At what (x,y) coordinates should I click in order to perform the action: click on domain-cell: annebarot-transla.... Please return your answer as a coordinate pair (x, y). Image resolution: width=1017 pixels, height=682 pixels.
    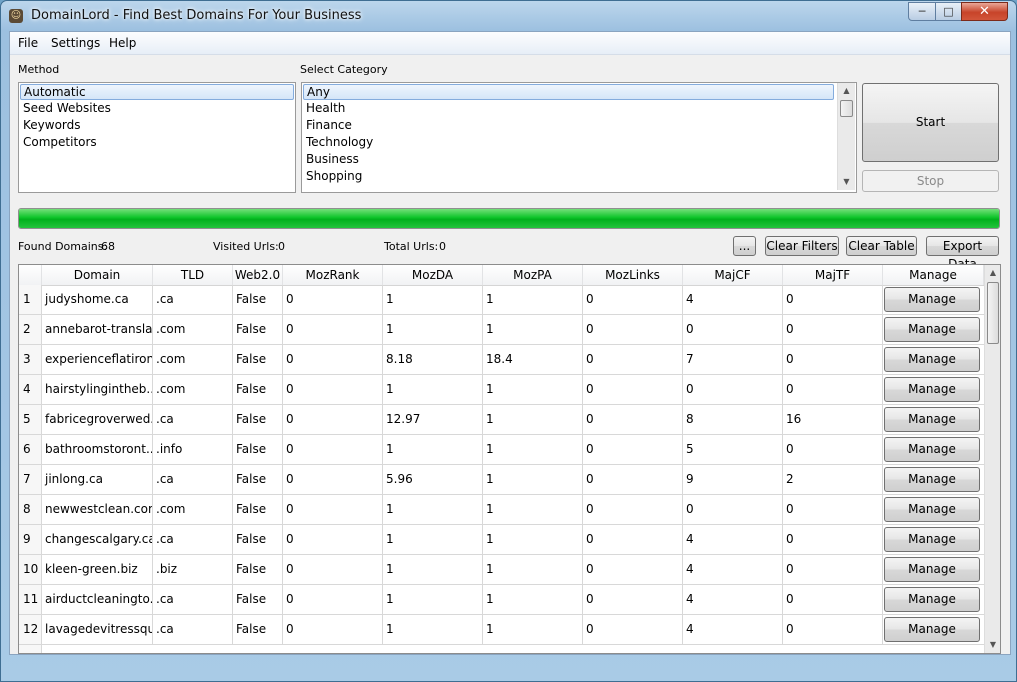
    Looking at the image, I should click on (97, 329).